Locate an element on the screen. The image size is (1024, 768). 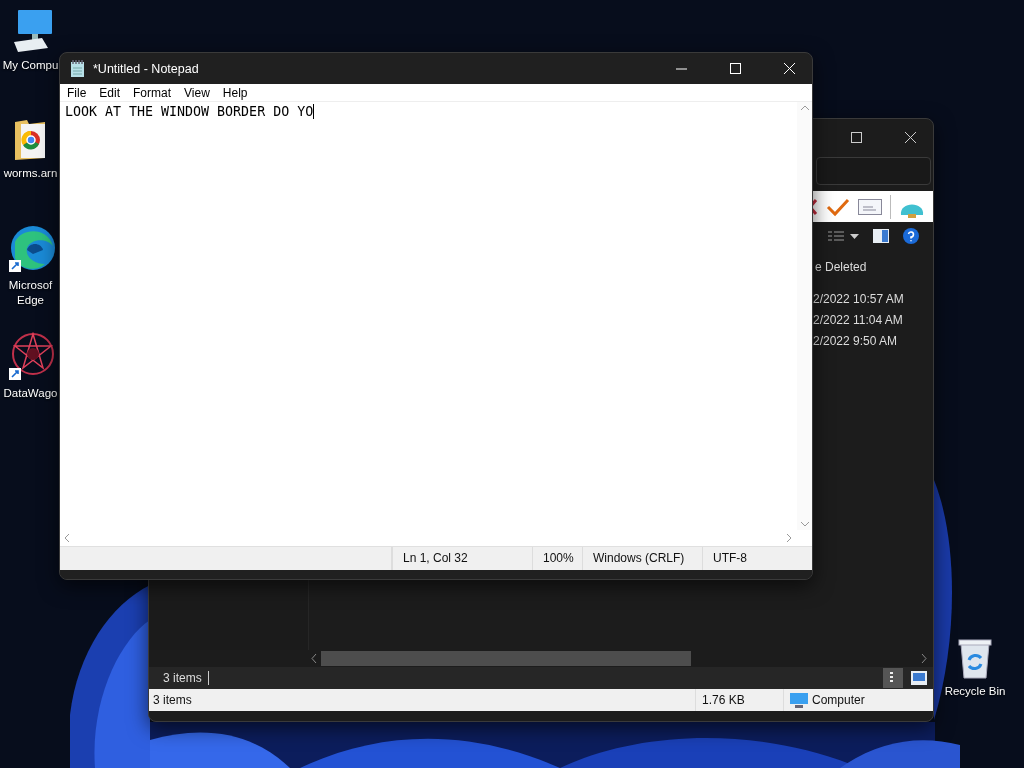
menu-item: Edit is located at coordinates (109, 92).